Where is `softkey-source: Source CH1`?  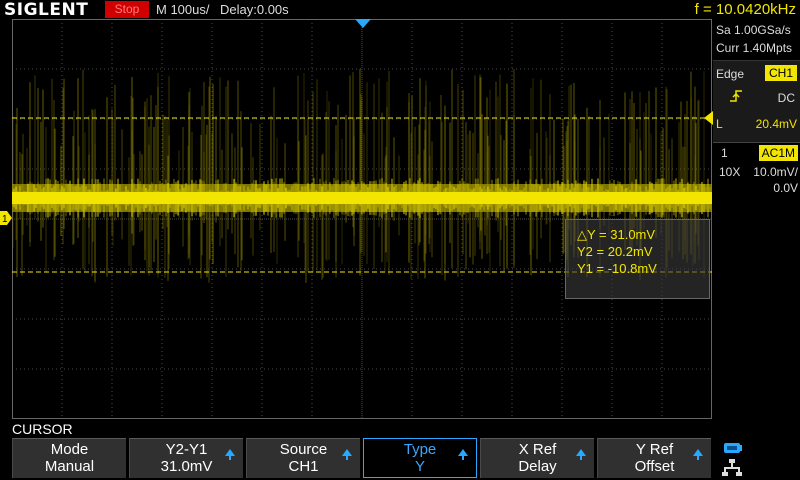
softkey-source: Source CH1 is located at coordinates (303, 458).